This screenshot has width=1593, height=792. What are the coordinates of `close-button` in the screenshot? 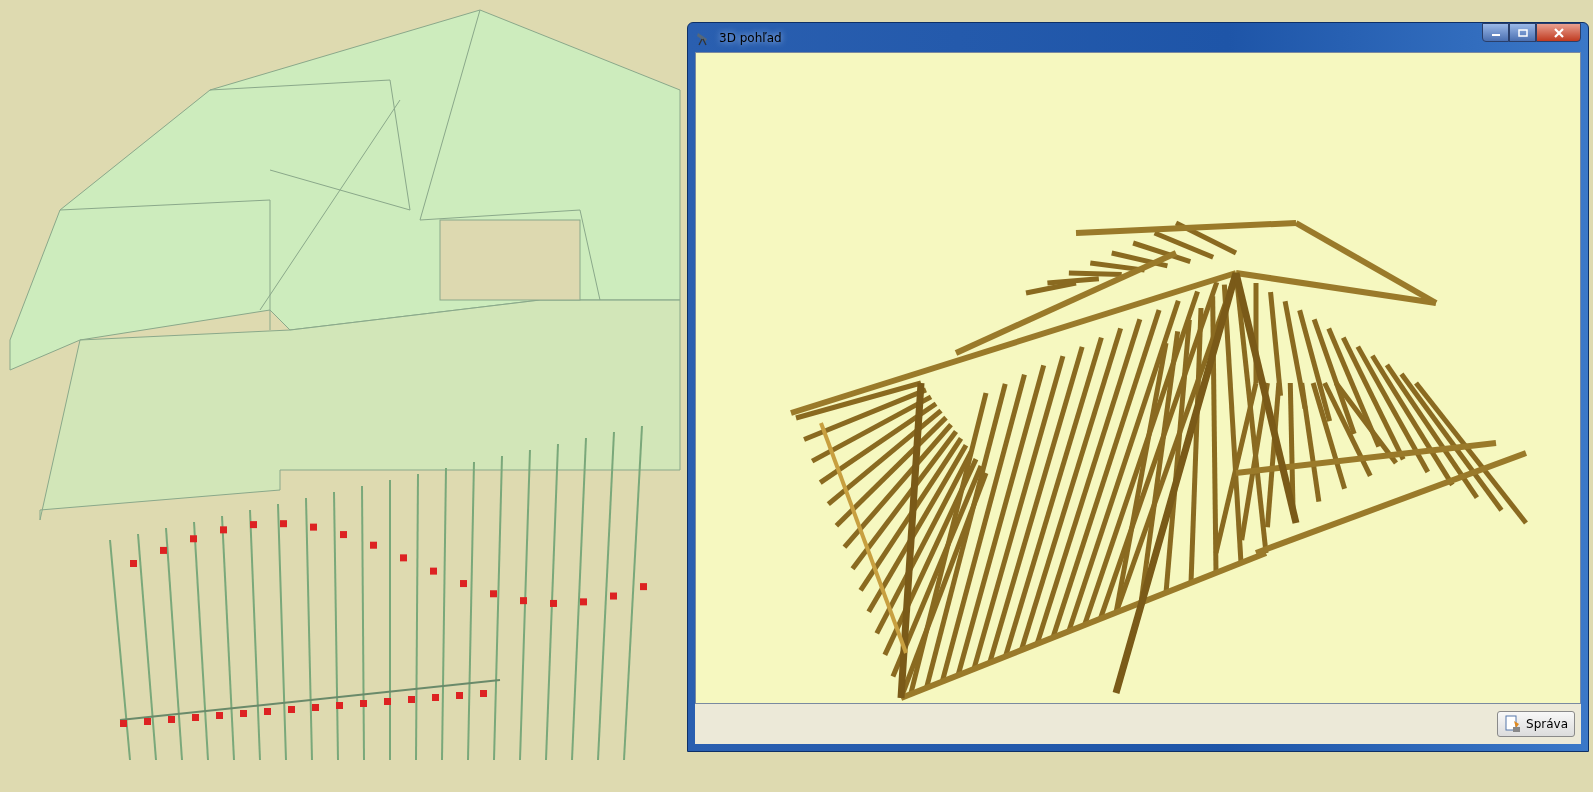 It's located at (1558, 32).